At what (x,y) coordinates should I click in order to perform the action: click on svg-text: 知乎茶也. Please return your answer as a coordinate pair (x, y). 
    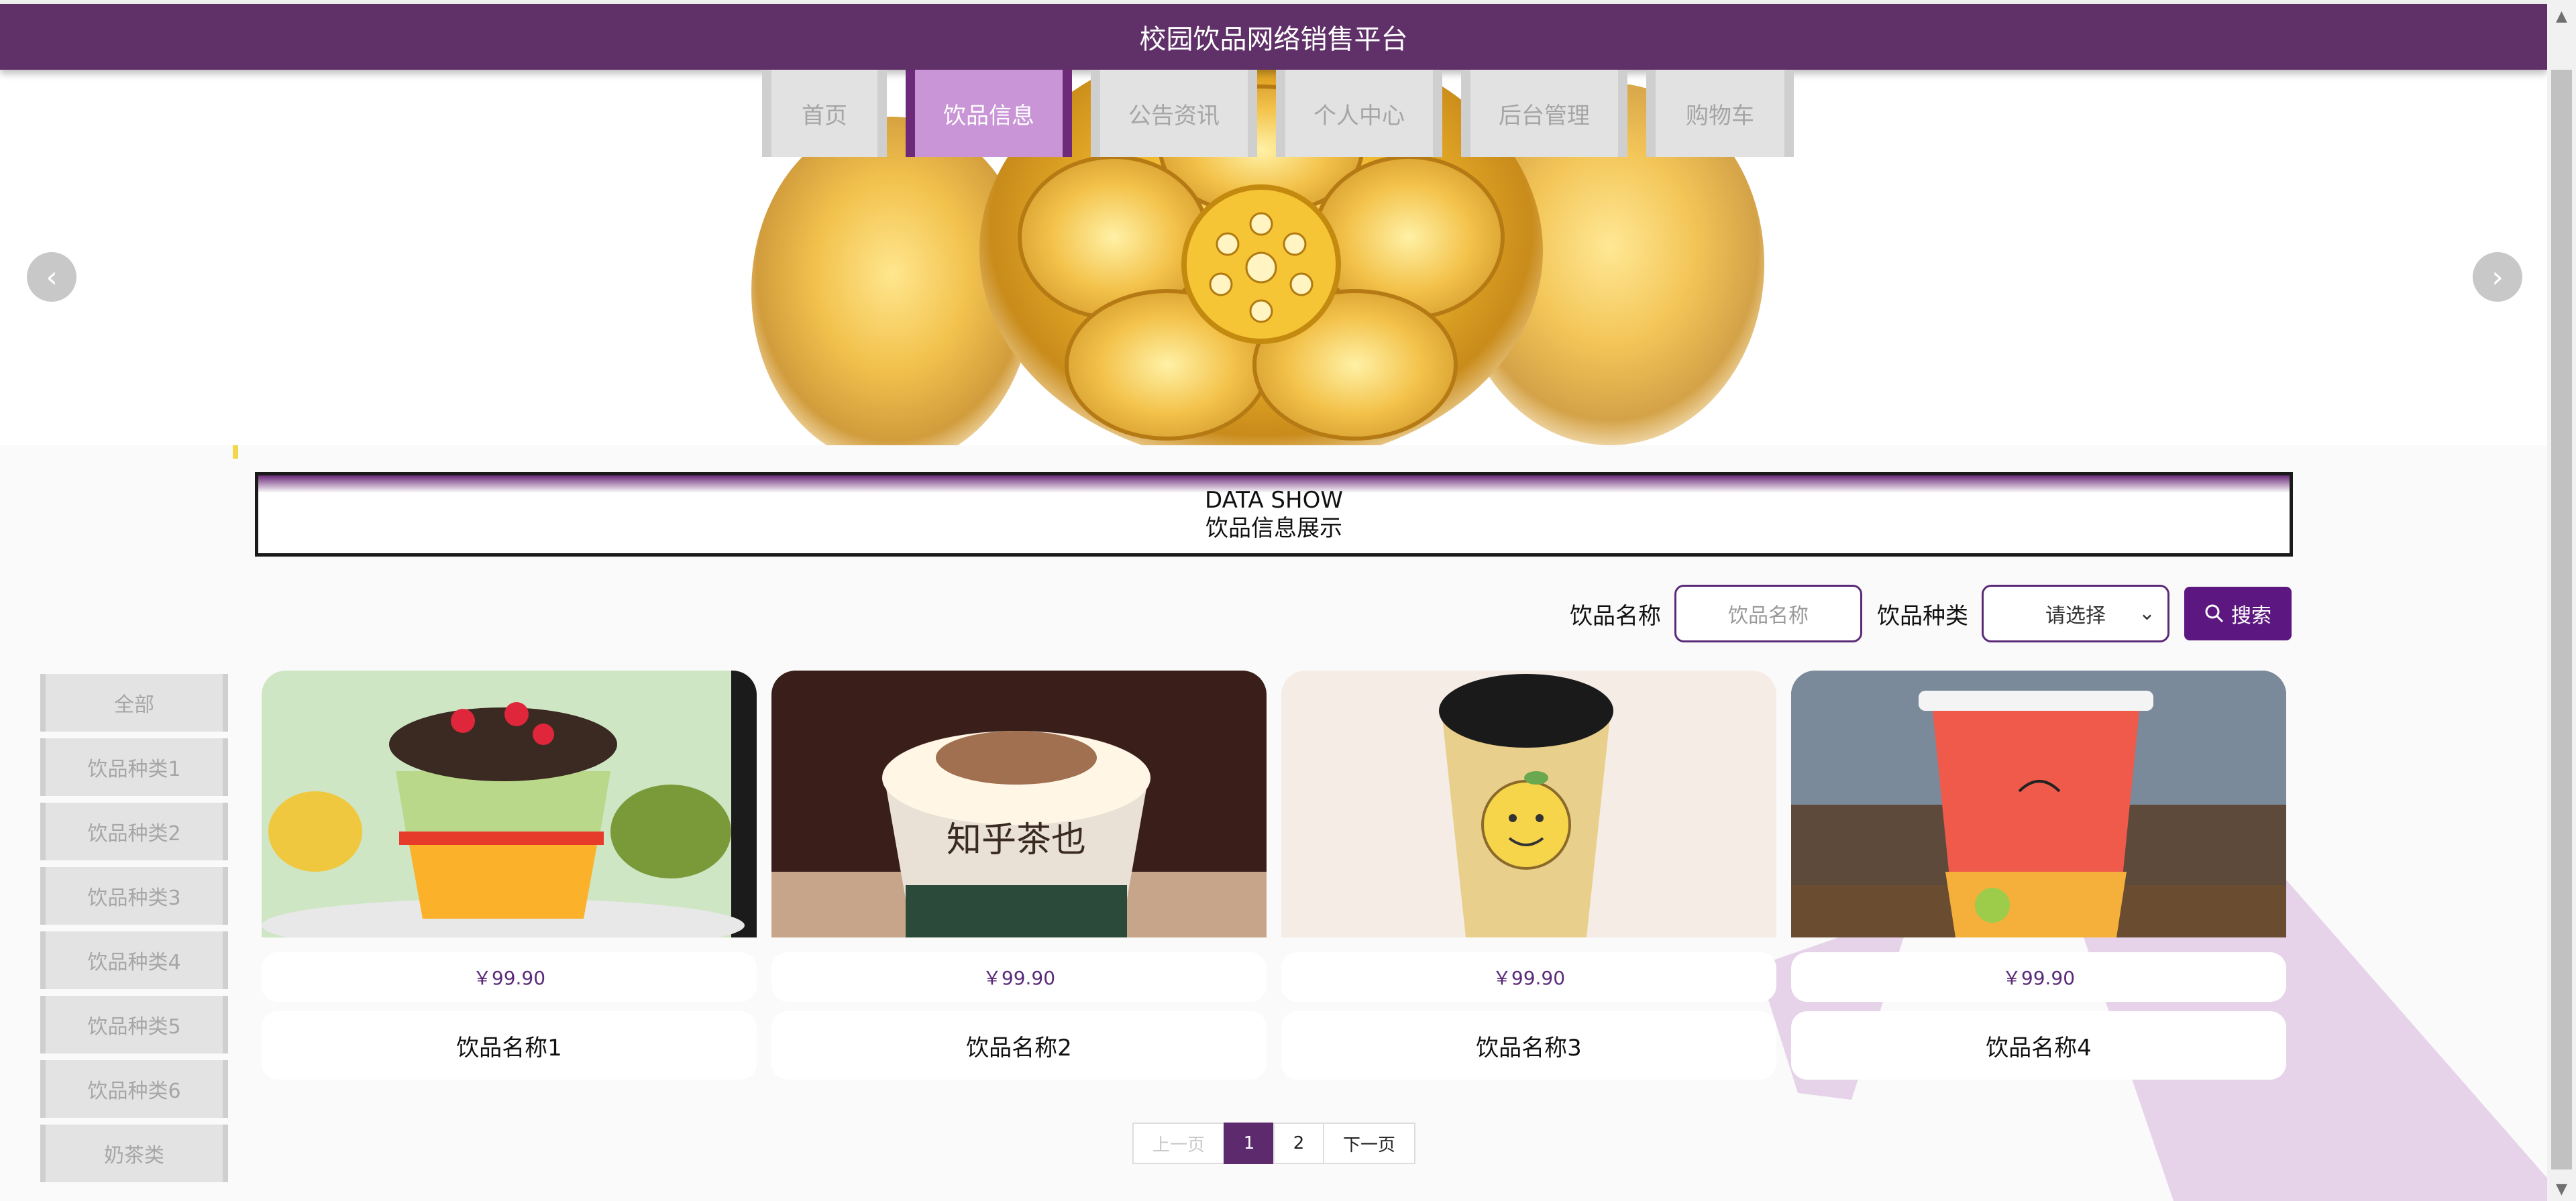
    Looking at the image, I should click on (1016, 840).